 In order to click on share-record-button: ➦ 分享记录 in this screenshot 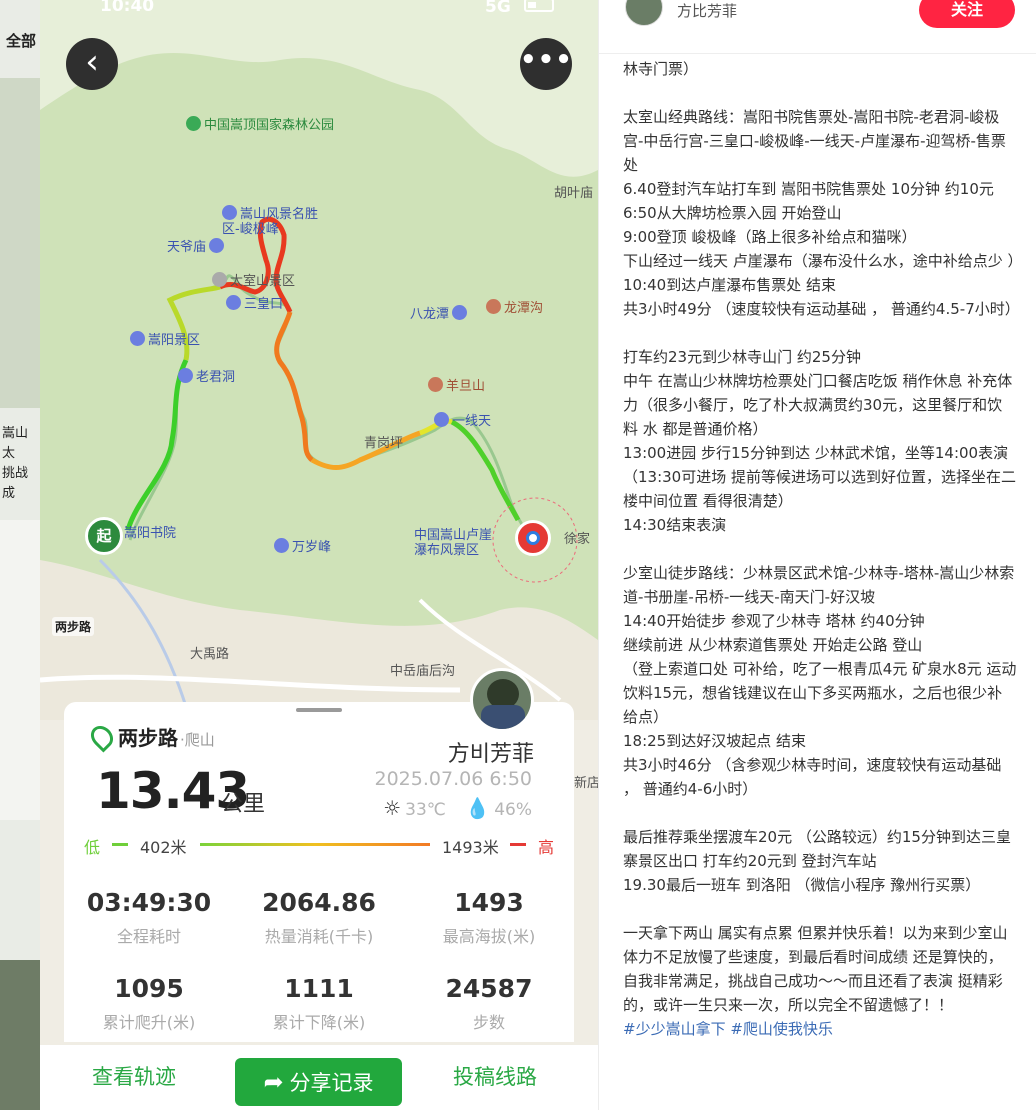, I will do `click(318, 1082)`.